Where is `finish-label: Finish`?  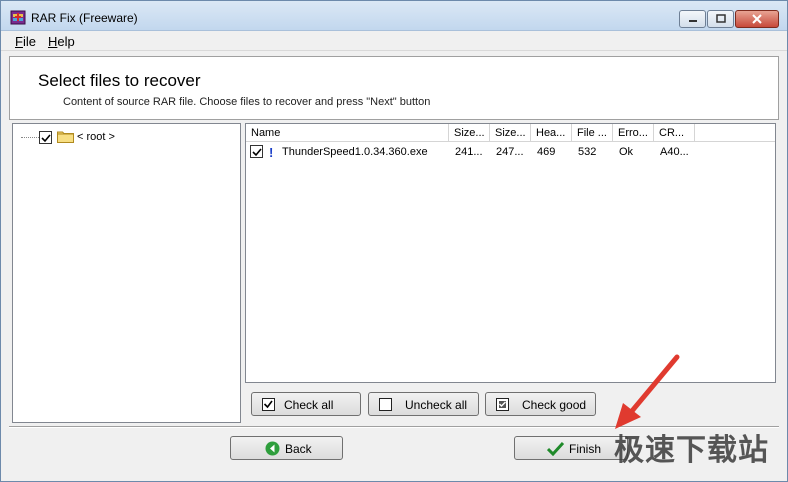 finish-label: Finish is located at coordinates (585, 449).